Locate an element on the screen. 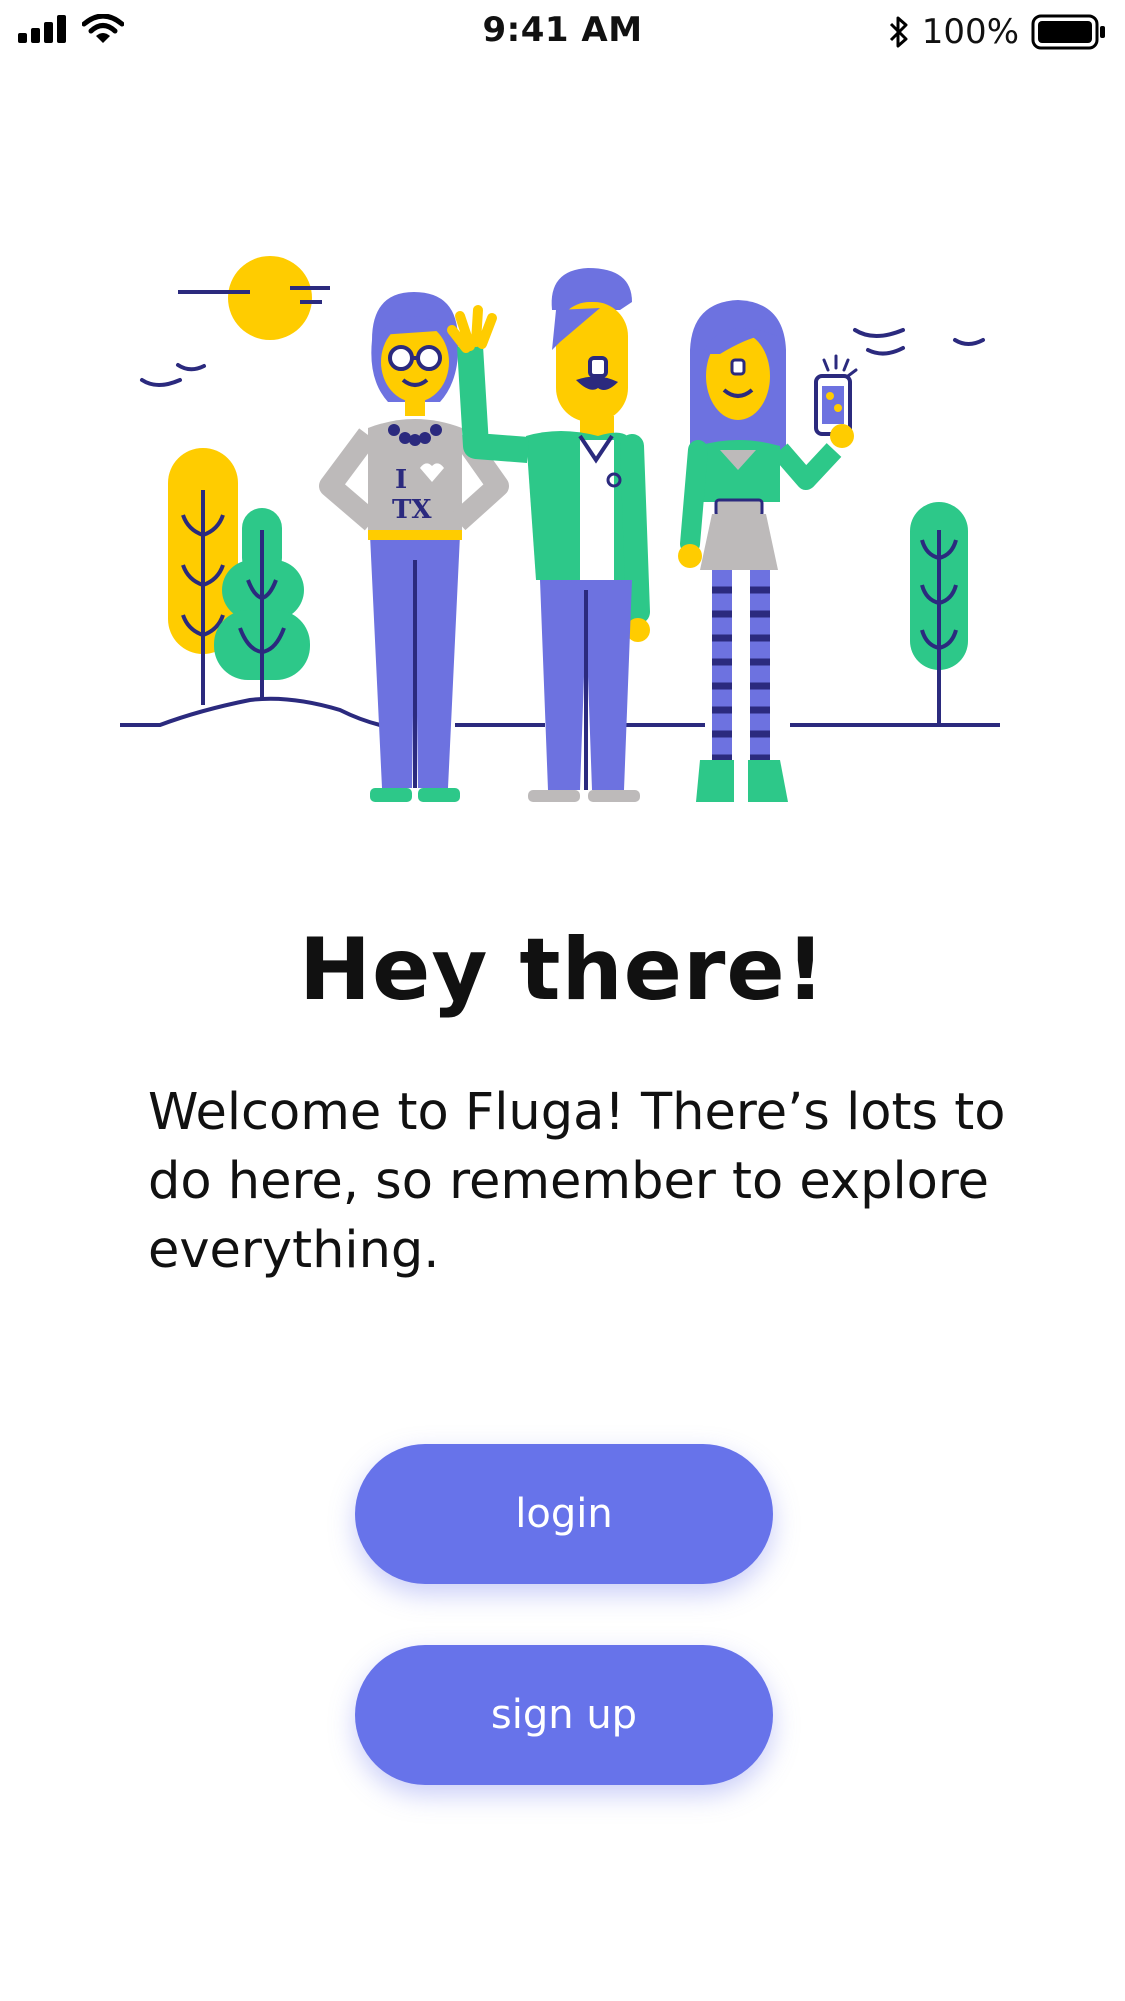 The width and height of the screenshot is (1125, 2001). login-button: login is located at coordinates (564, 1514).